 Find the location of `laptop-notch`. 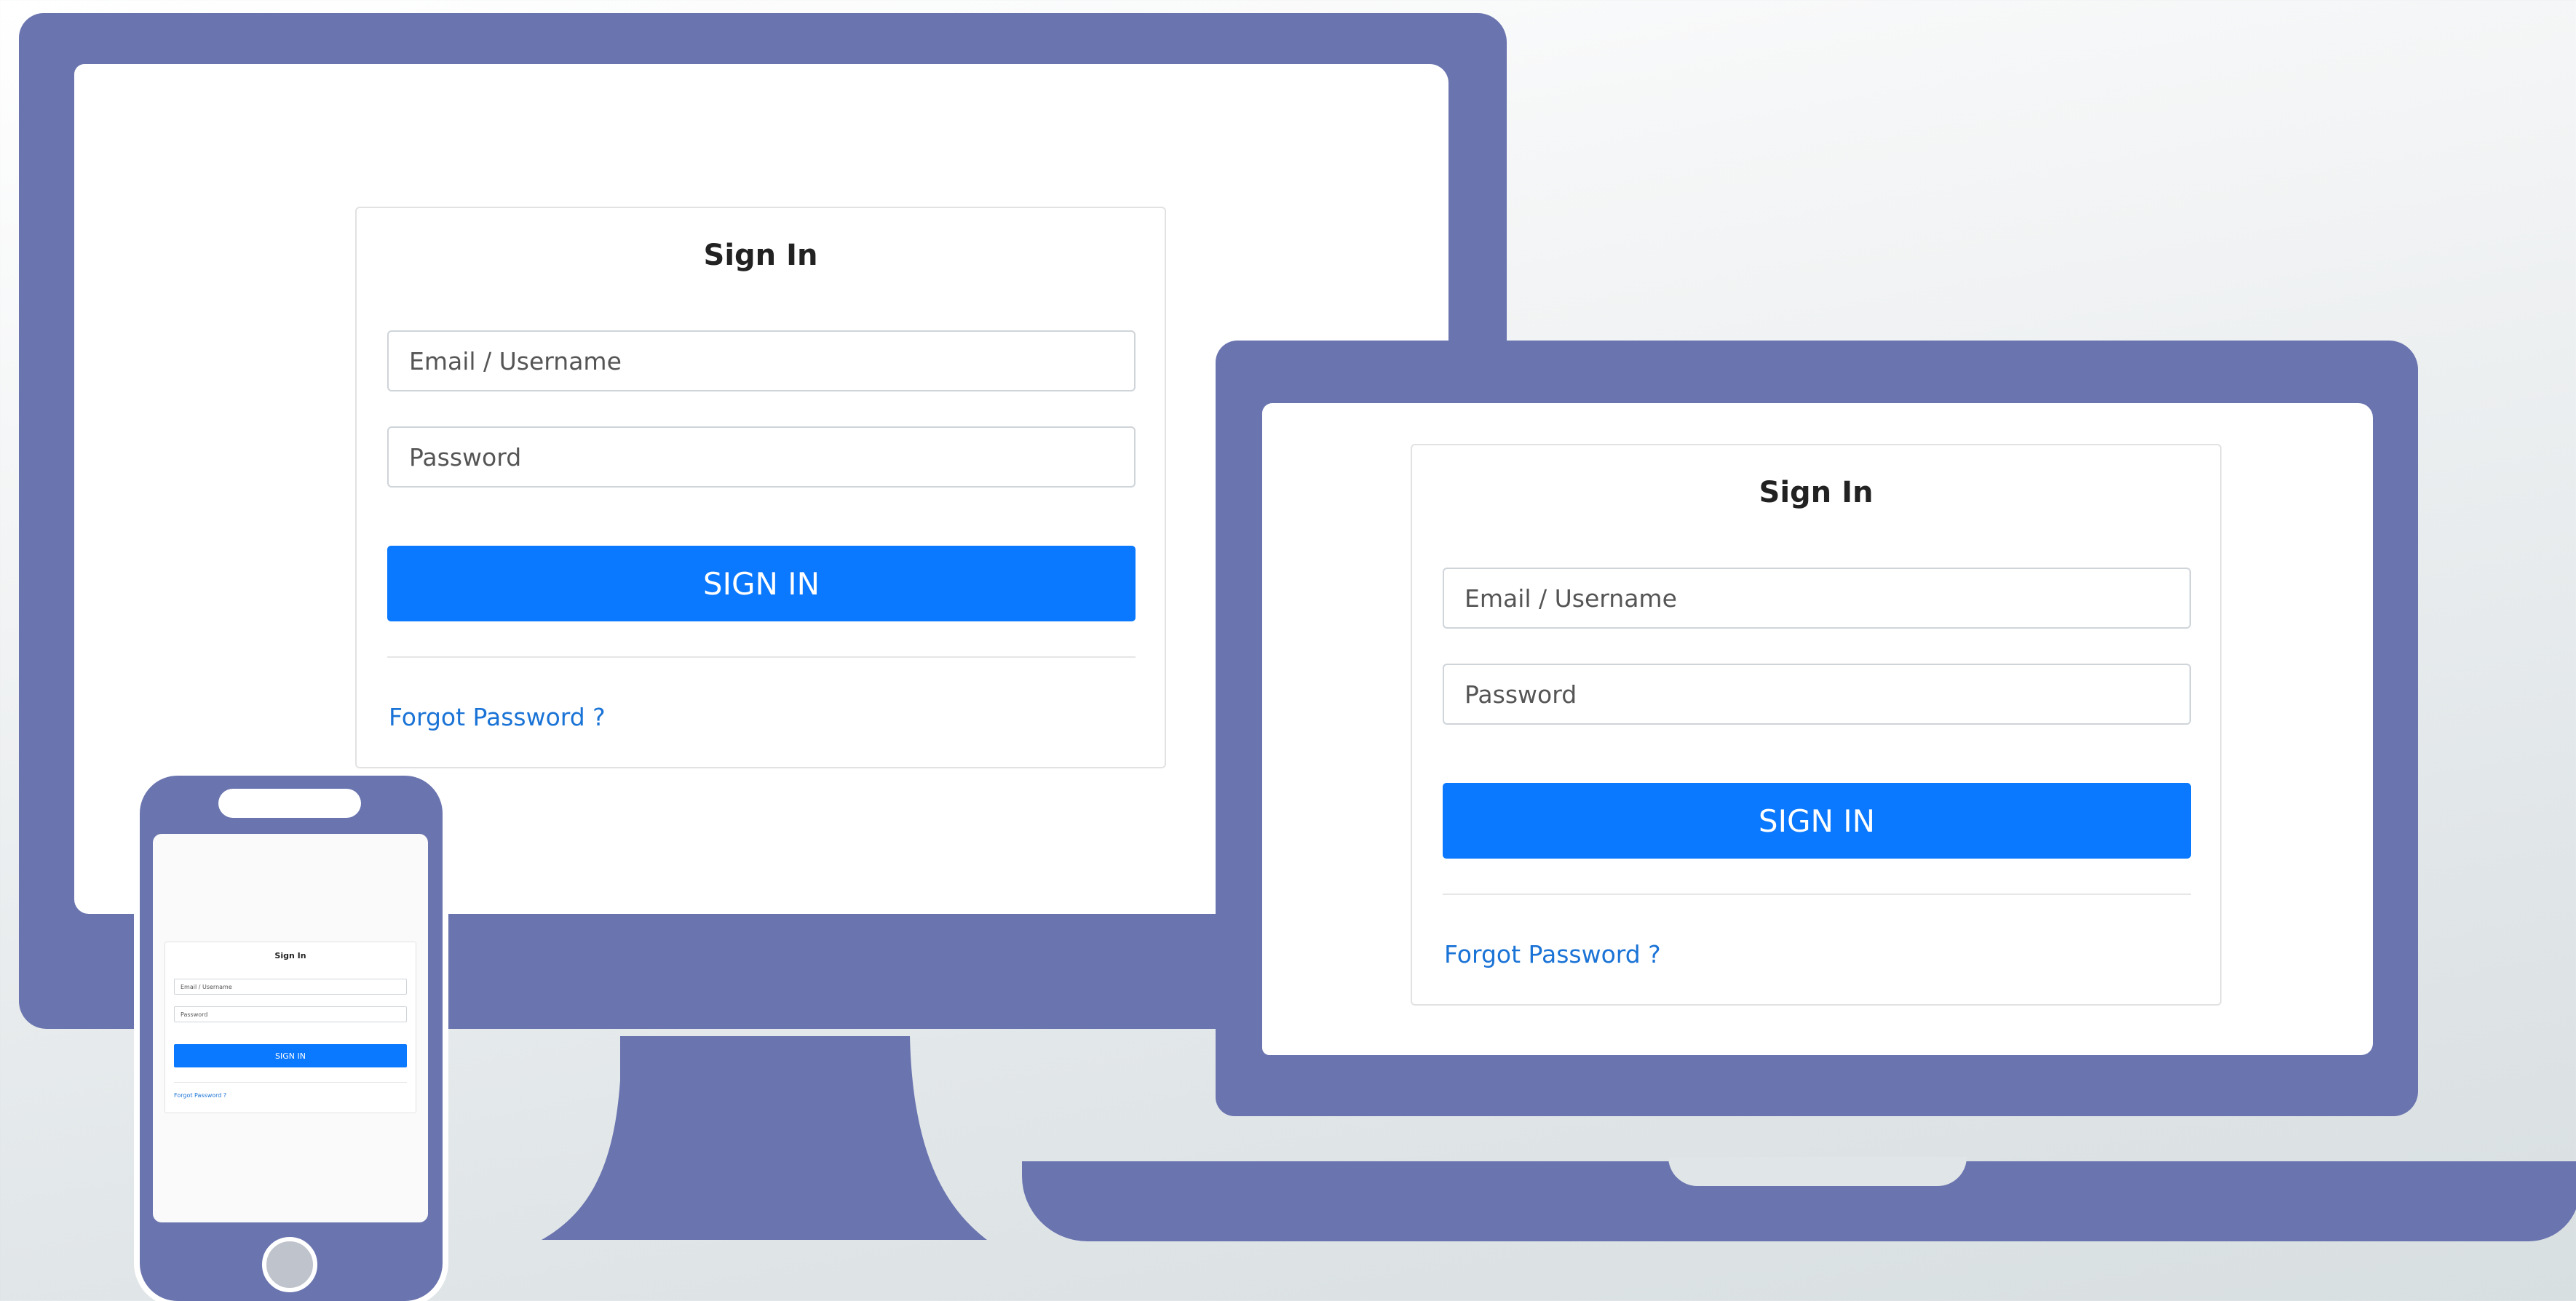

laptop-notch is located at coordinates (1817, 1171).